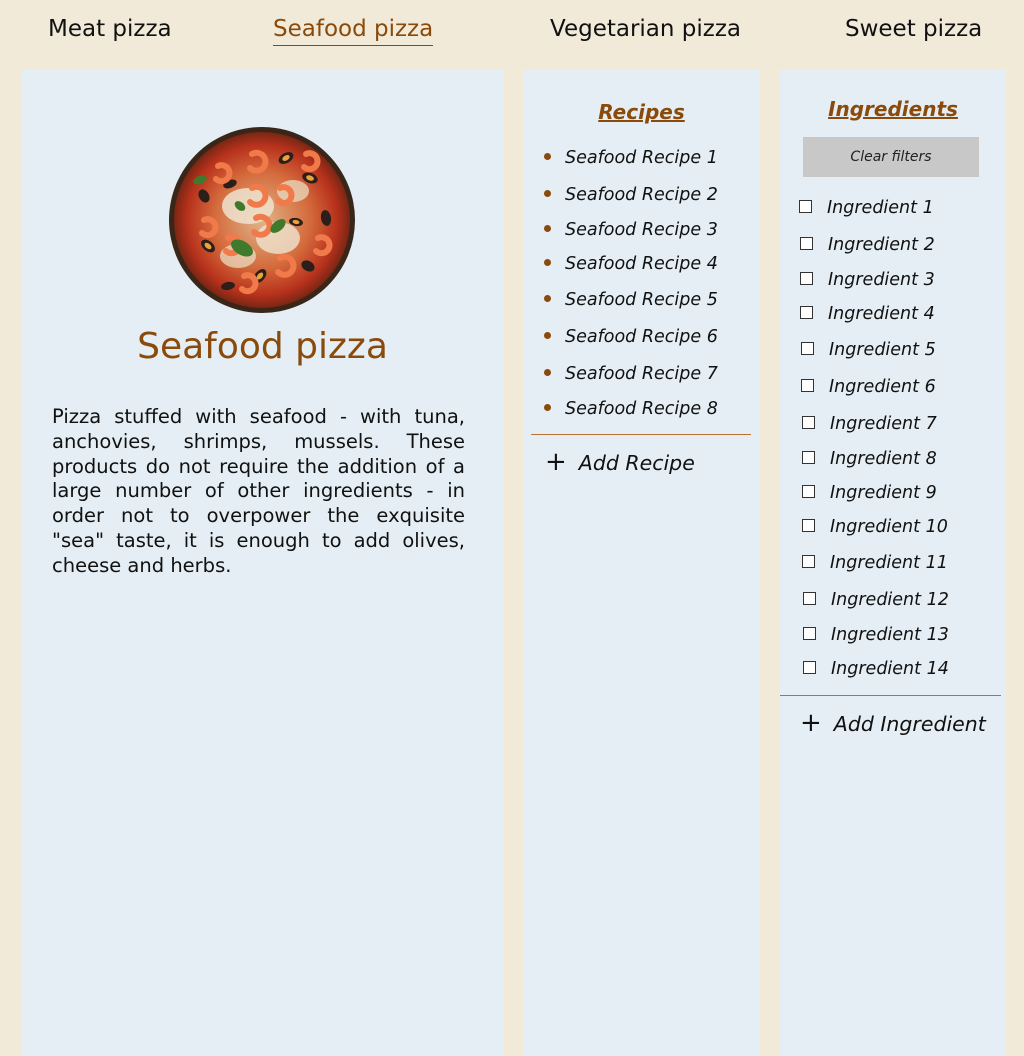  Describe the element at coordinates (890, 600) in the screenshot. I see `ingredient-label: Ingredient 12` at that location.